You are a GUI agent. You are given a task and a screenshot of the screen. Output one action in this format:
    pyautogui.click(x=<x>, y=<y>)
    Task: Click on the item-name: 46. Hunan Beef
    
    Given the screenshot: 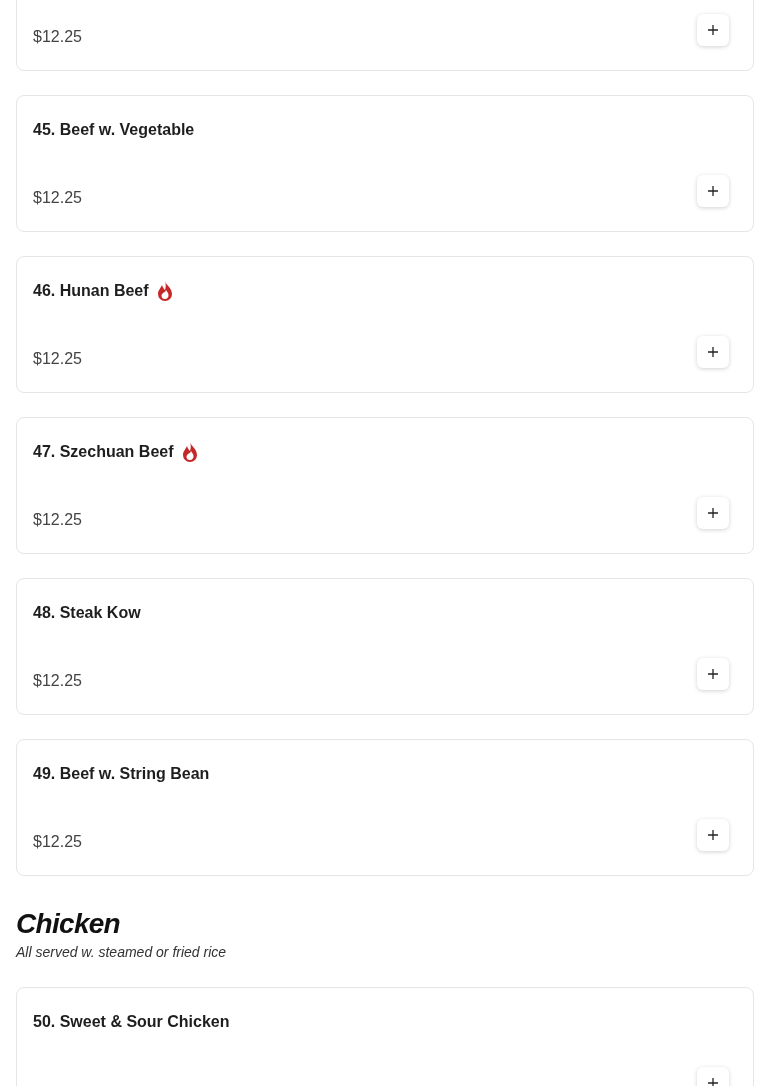 What is the action you would take?
    pyautogui.click(x=91, y=291)
    